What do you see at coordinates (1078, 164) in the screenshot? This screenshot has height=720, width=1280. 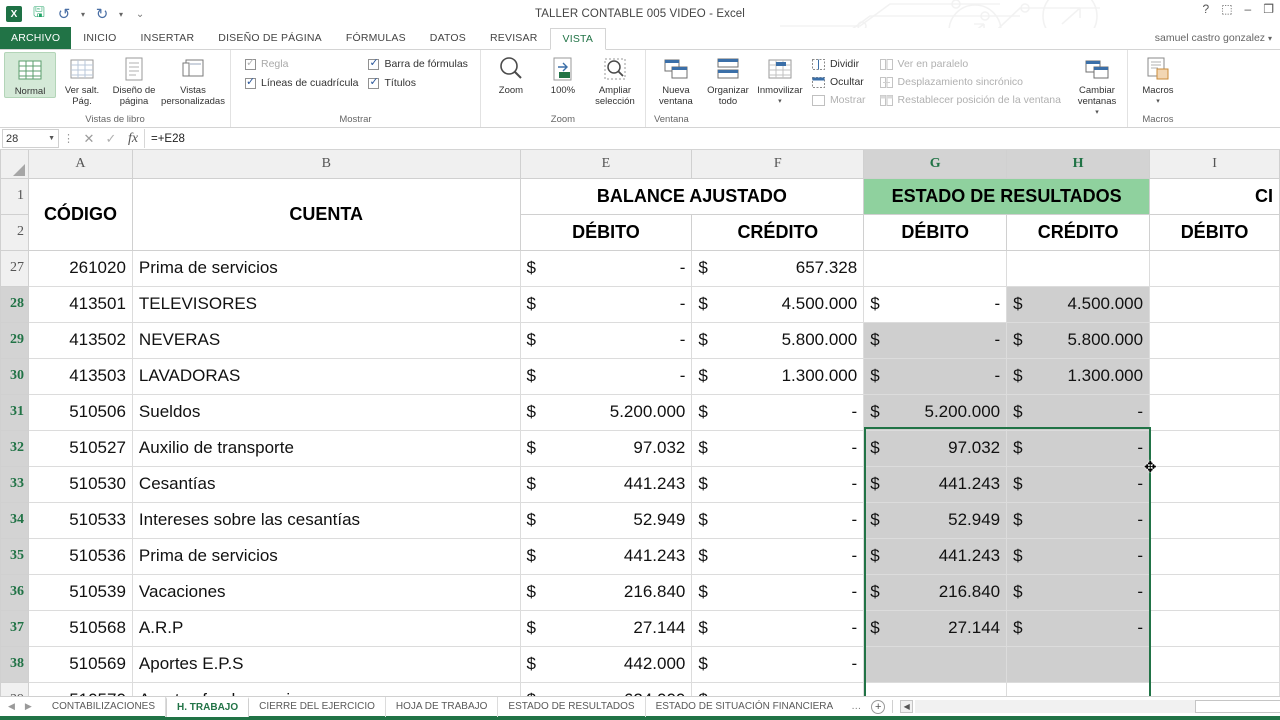 I see `column-header-h: H` at bounding box center [1078, 164].